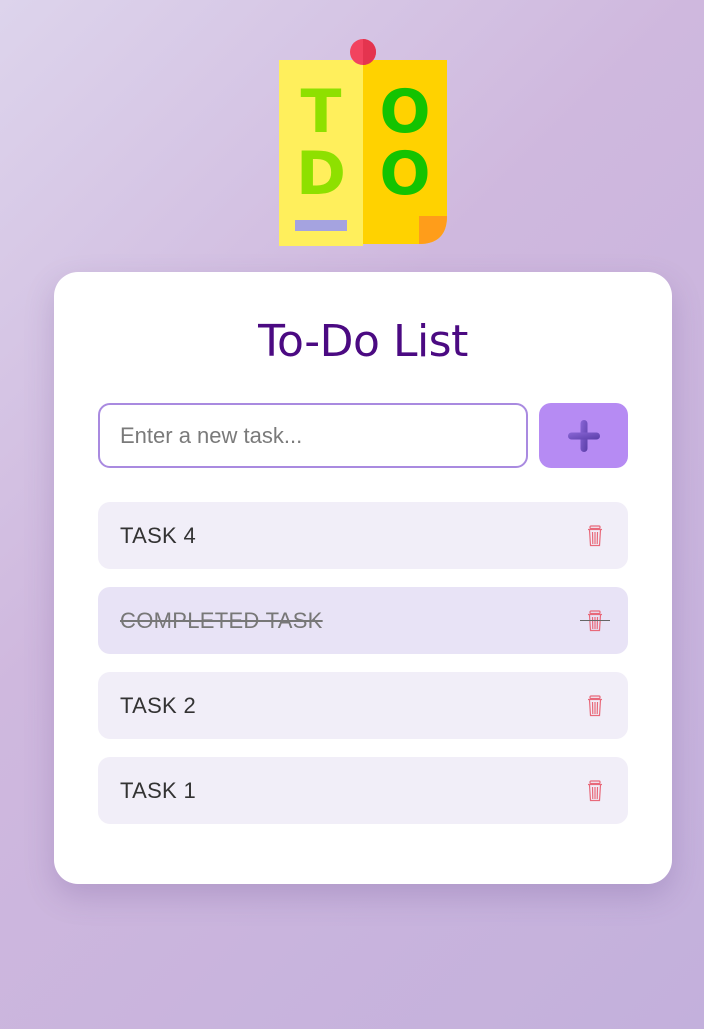 This screenshot has height=1029, width=704. What do you see at coordinates (352, 706) in the screenshot?
I see `task-label: TASK 2` at bounding box center [352, 706].